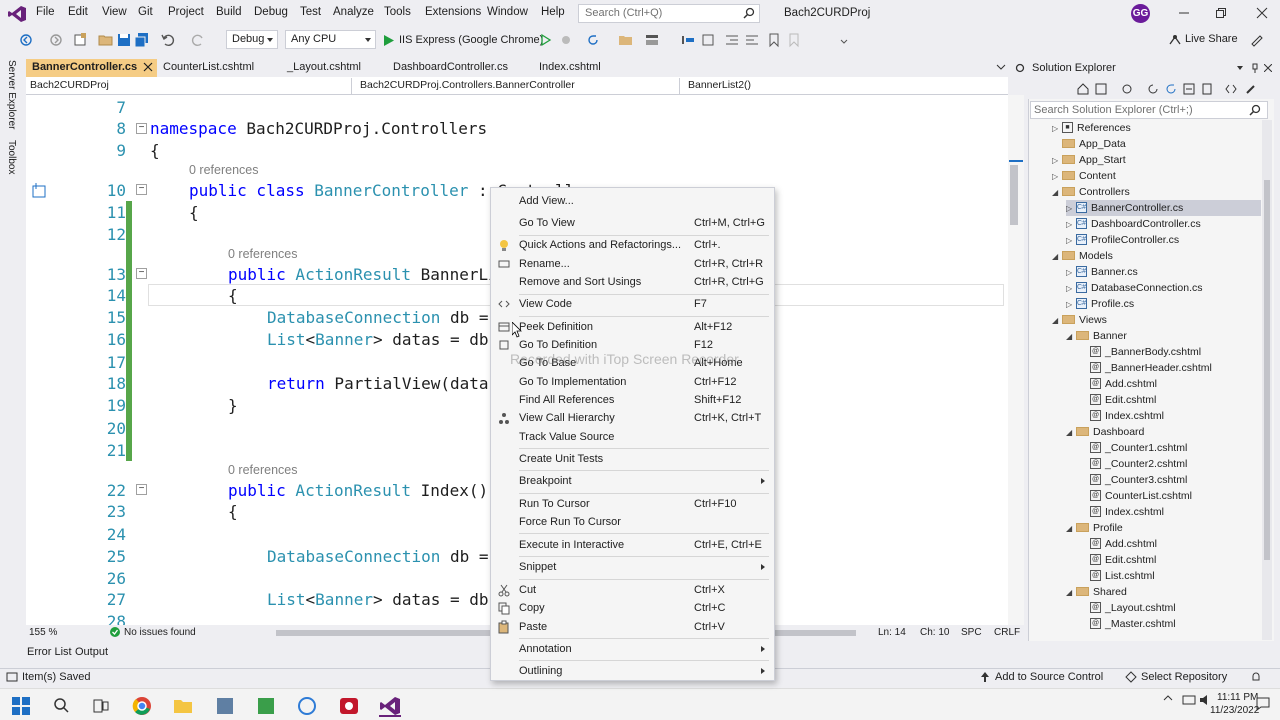  What do you see at coordinates (78, 12) in the screenshot?
I see `menu-edit: Edit` at bounding box center [78, 12].